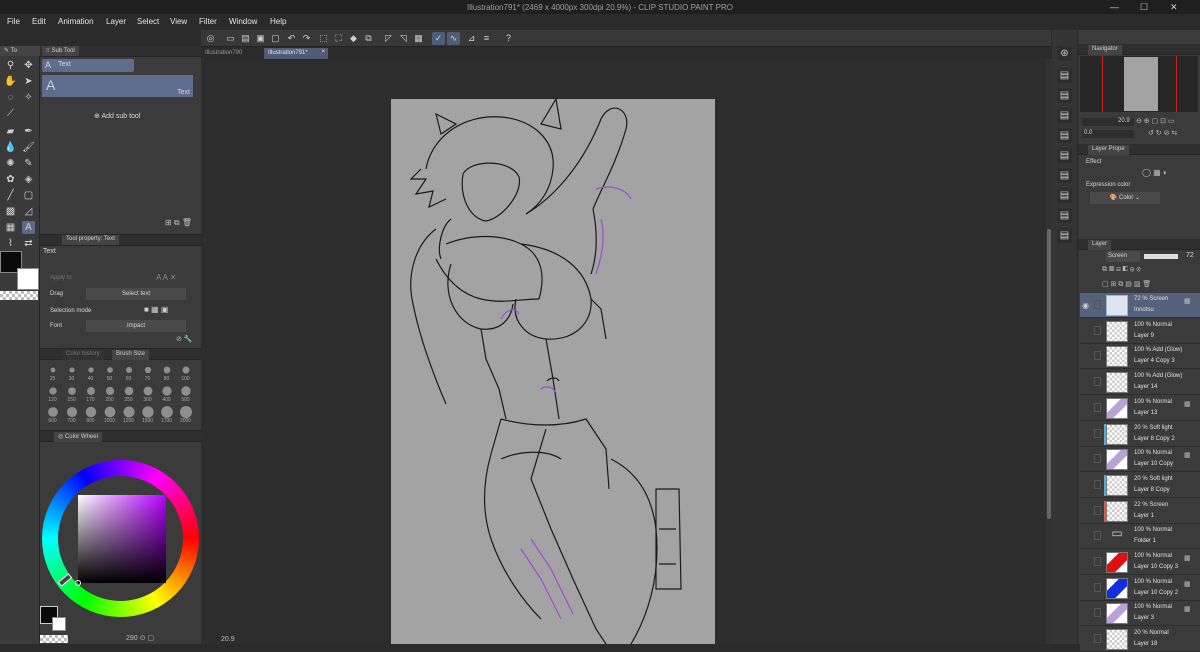 The height and width of the screenshot is (652, 1200). What do you see at coordinates (1114, 7) in the screenshot?
I see `minimize-button: —` at bounding box center [1114, 7].